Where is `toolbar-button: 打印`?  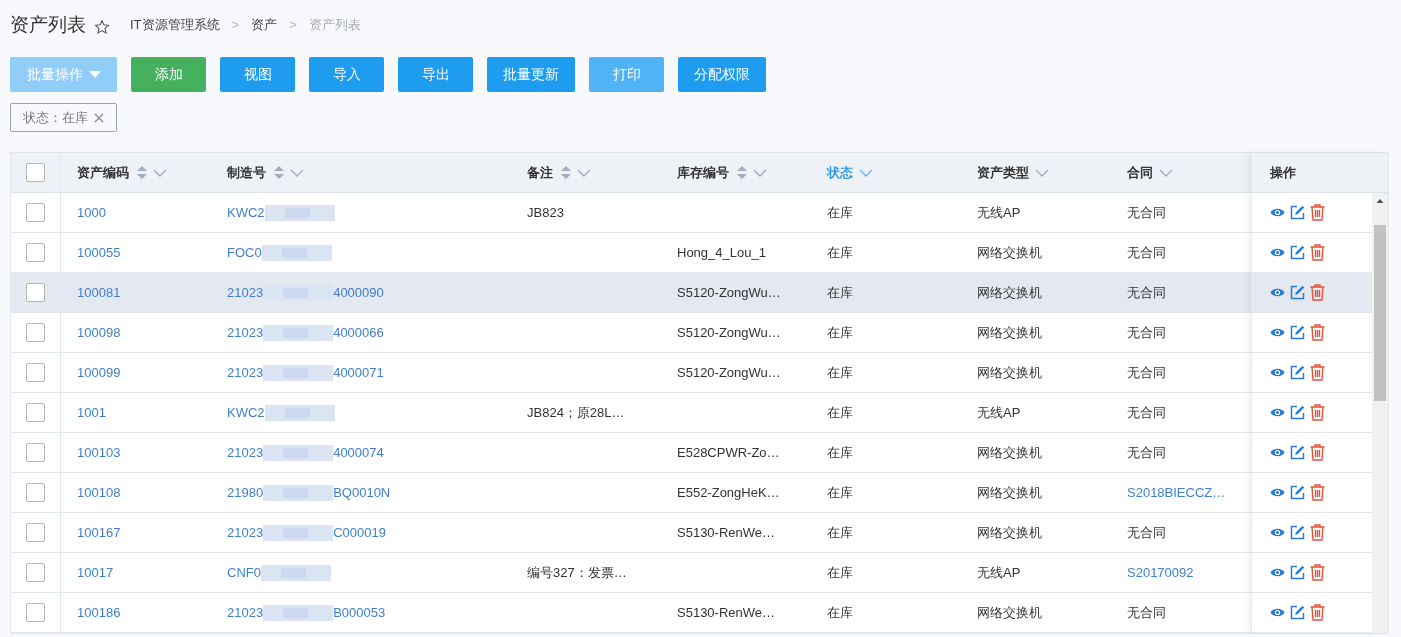 toolbar-button: 打印 is located at coordinates (626, 74).